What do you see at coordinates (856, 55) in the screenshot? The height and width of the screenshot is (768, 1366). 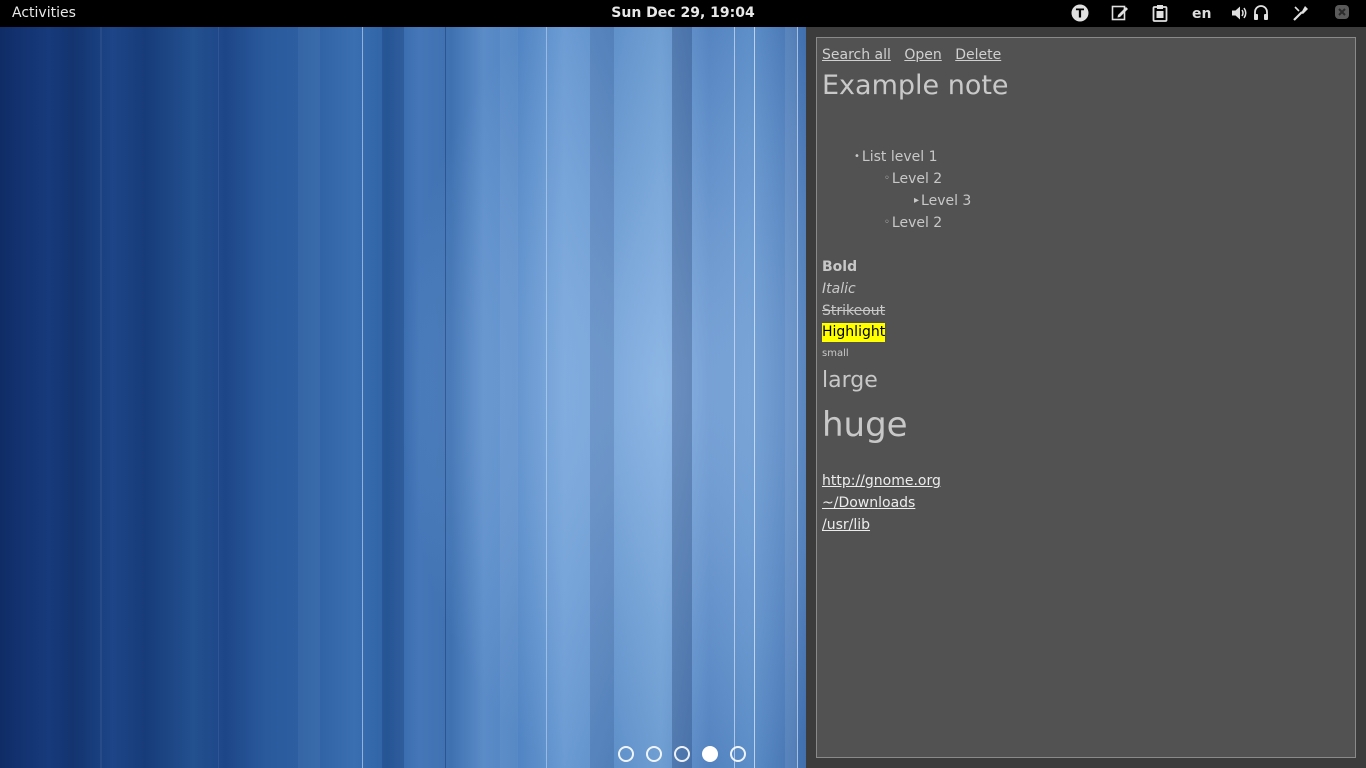 I see `search-all-link: Search all` at bounding box center [856, 55].